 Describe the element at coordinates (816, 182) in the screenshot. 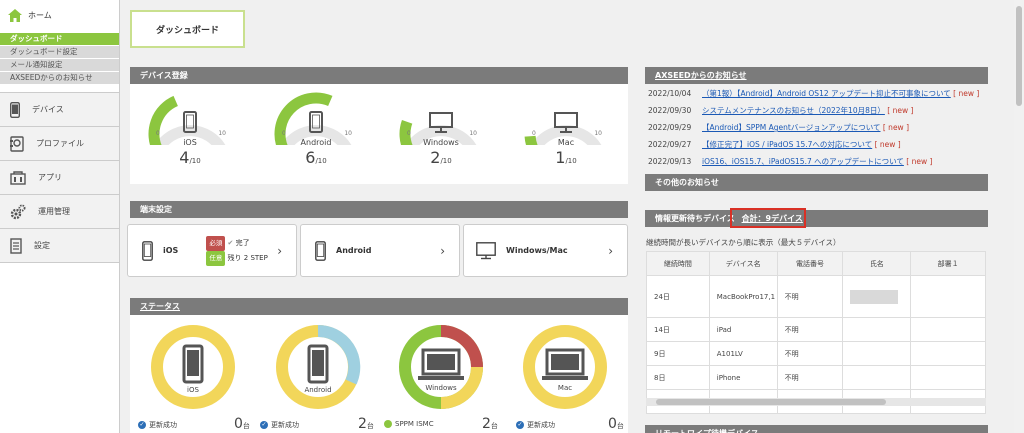

I see `other-news-header: その他のお知らせ` at that location.